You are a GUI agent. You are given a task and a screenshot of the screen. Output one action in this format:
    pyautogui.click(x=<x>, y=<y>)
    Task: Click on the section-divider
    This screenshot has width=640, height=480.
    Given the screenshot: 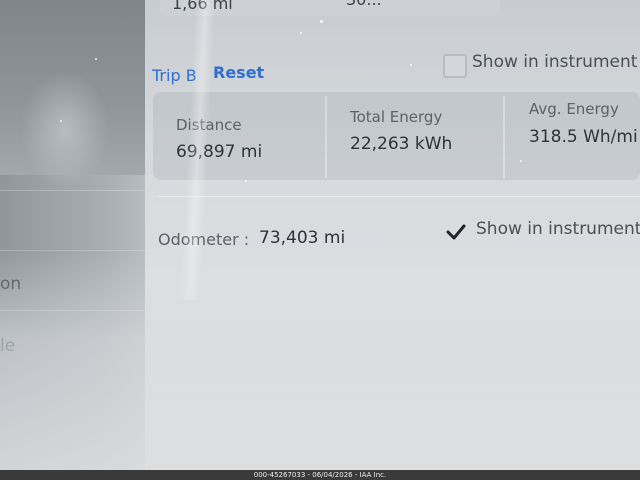 What is the action you would take?
    pyautogui.click(x=399, y=196)
    